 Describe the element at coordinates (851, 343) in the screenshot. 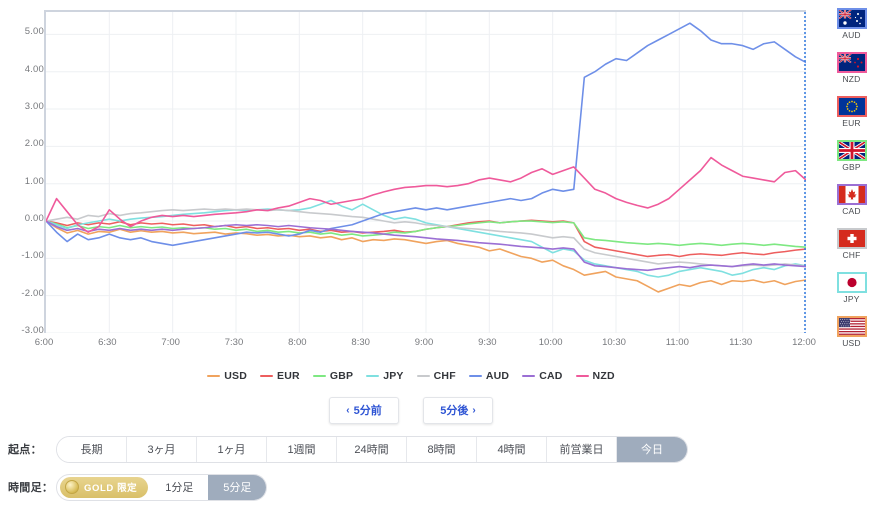

I see `flag-caption: USD` at that location.